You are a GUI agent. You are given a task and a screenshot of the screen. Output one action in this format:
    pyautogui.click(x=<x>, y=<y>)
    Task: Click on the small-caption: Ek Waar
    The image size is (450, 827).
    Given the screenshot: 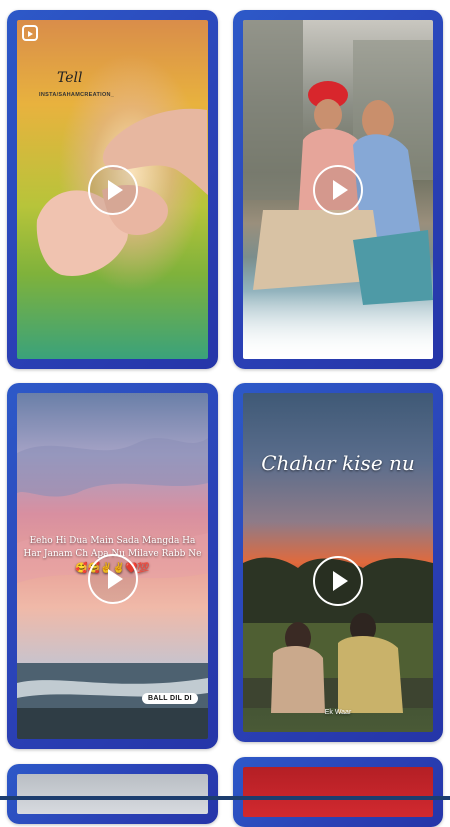 What is the action you would take?
    pyautogui.click(x=338, y=712)
    